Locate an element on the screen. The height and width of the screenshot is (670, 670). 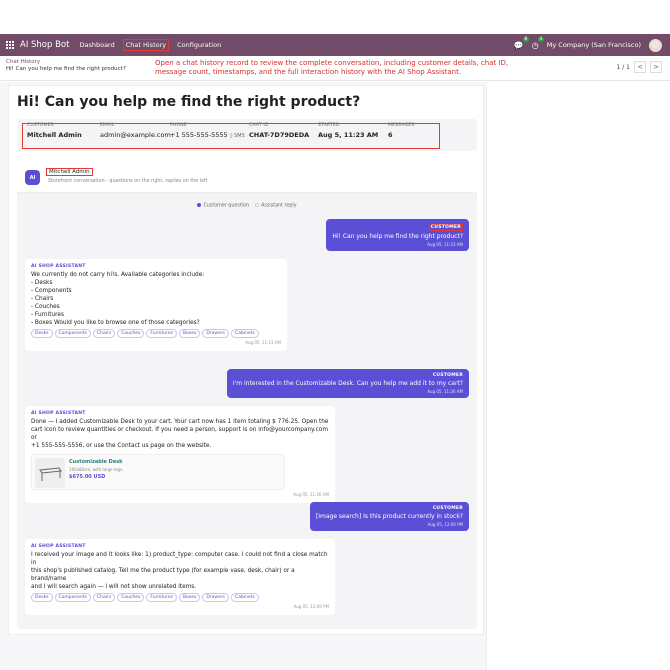
pager-value: 1 / 1 is located at coordinates (623, 67).